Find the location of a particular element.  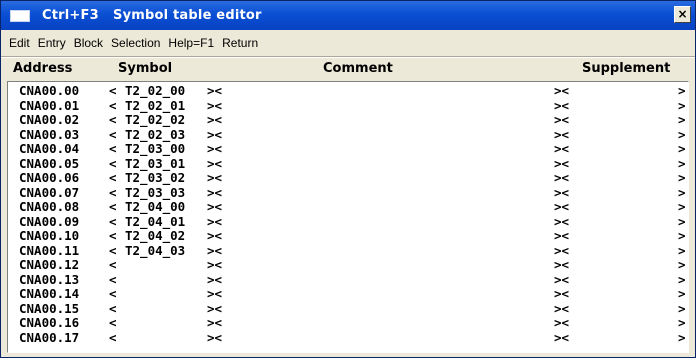

menu-entry: Entry is located at coordinates (52, 43).